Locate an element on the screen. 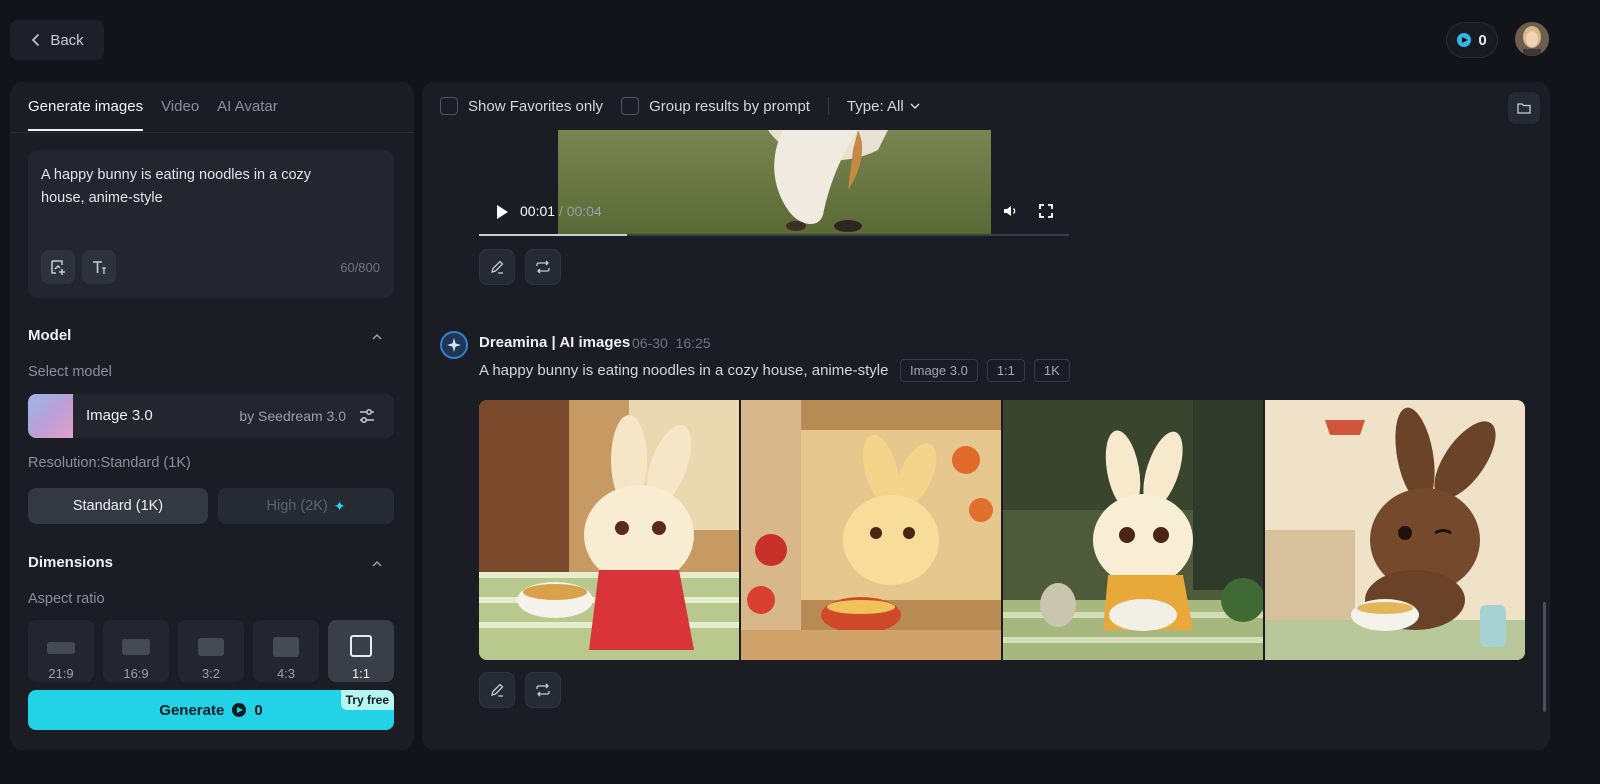 This screenshot has width=1600, height=784. video-thumbnail is located at coordinates (774, 182).